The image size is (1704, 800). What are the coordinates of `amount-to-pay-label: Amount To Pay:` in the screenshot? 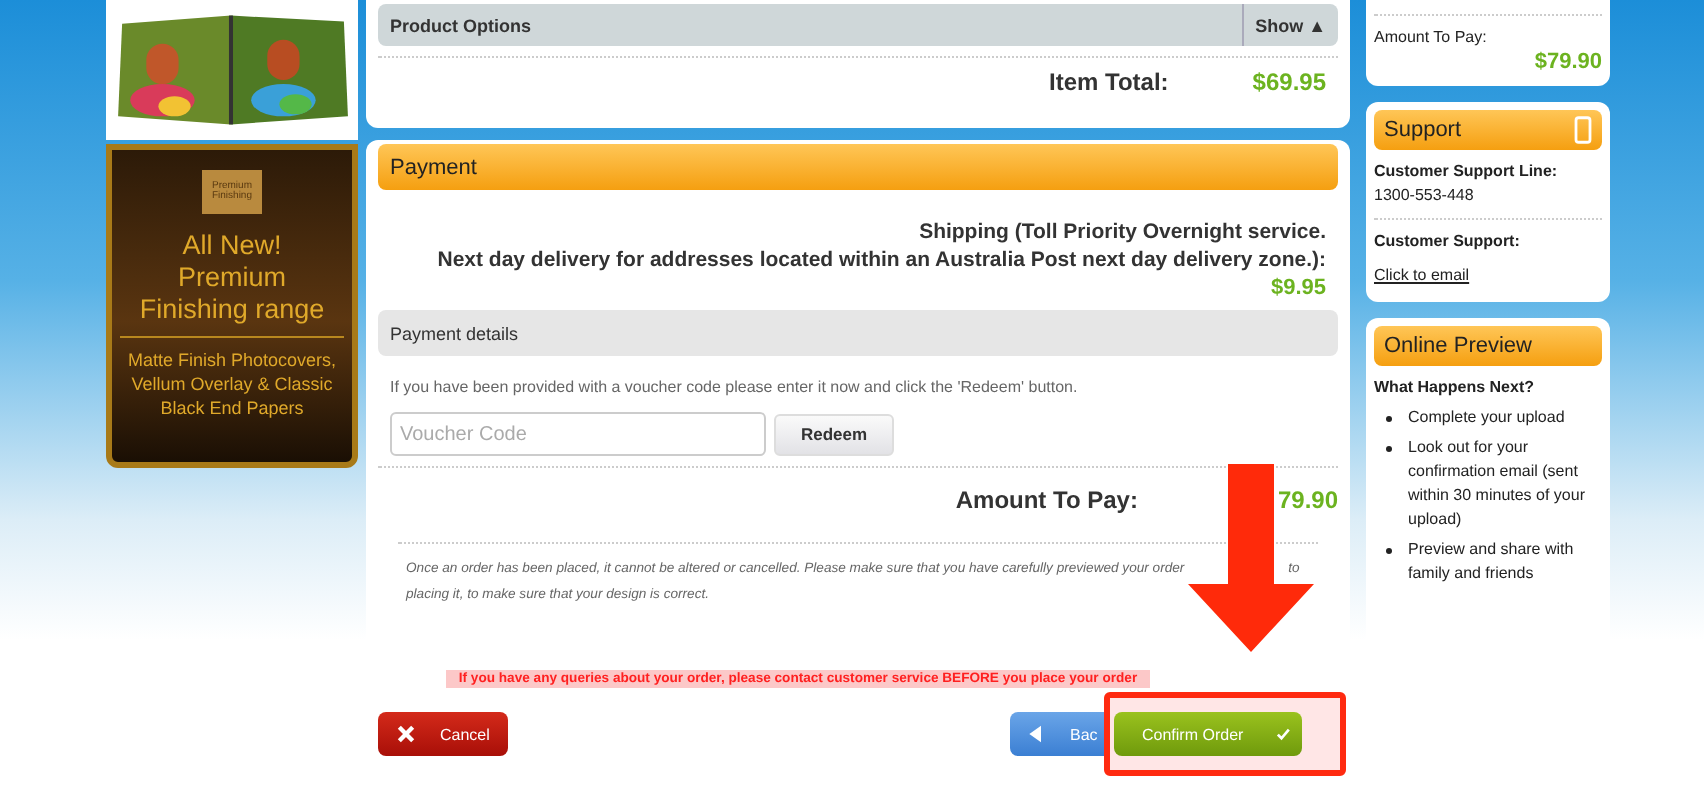 It's located at (1046, 500).